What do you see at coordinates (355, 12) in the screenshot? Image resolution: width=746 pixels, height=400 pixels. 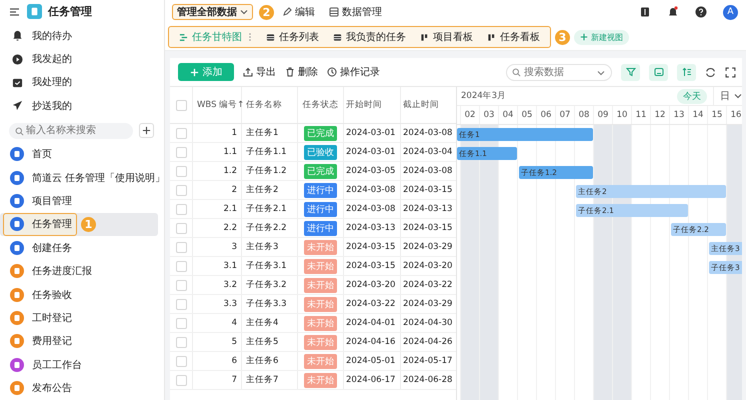 I see `toolbar-link: 数据管理` at bounding box center [355, 12].